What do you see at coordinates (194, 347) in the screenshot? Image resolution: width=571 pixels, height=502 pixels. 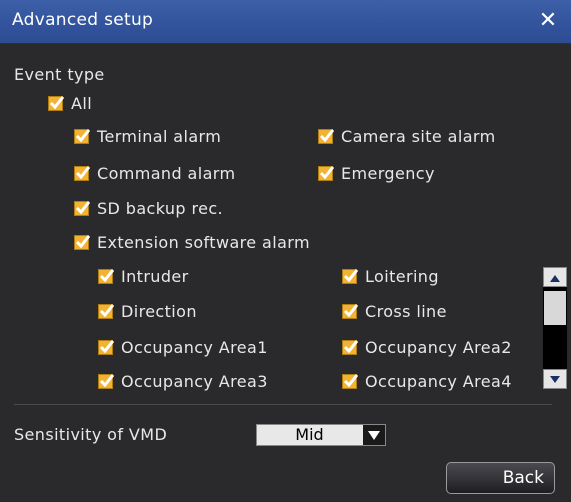 I see `checkbox-label: Occupancy Area1` at bounding box center [194, 347].